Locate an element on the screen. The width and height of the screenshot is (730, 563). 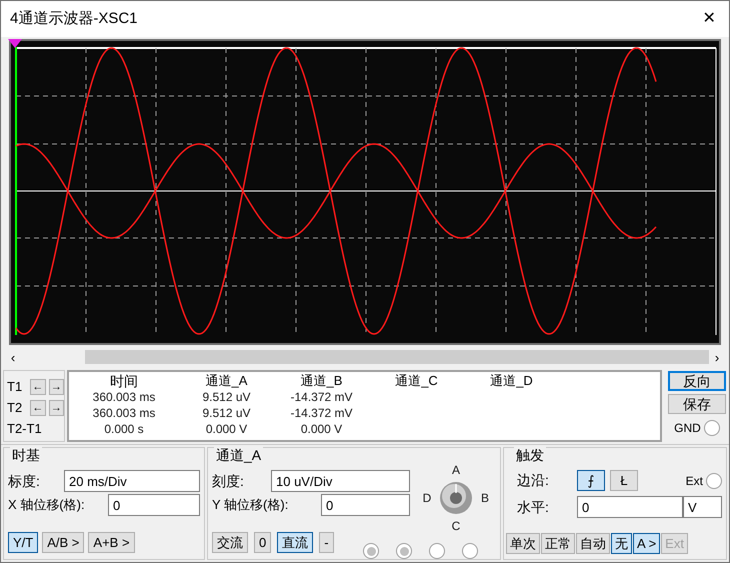
mode-button: Y/T is located at coordinates (23, 542).